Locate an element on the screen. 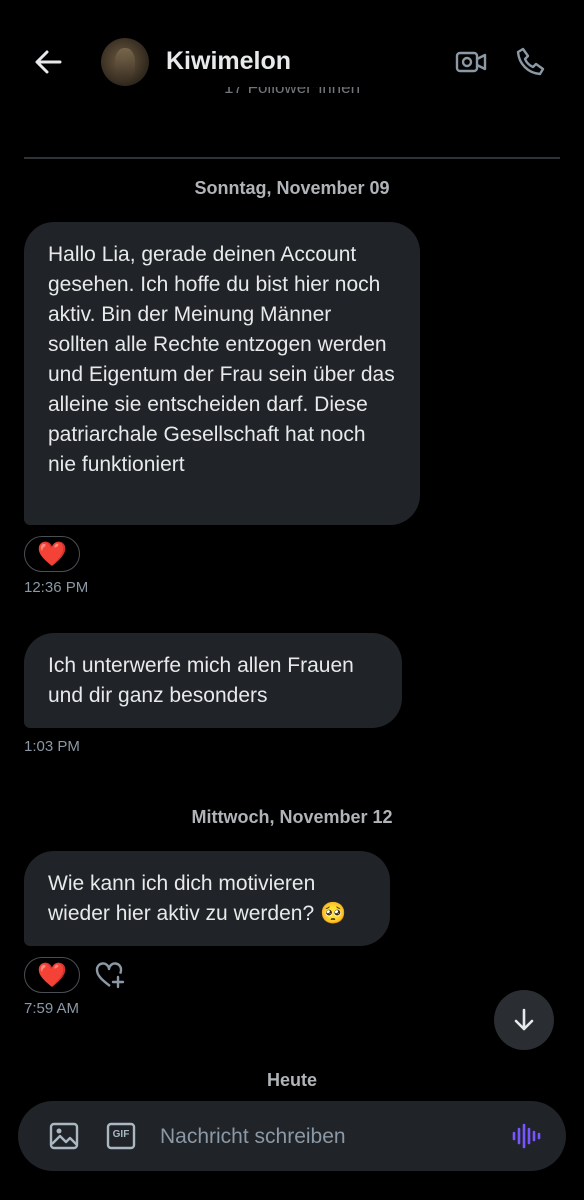  scroll-down-button is located at coordinates (524, 1020).